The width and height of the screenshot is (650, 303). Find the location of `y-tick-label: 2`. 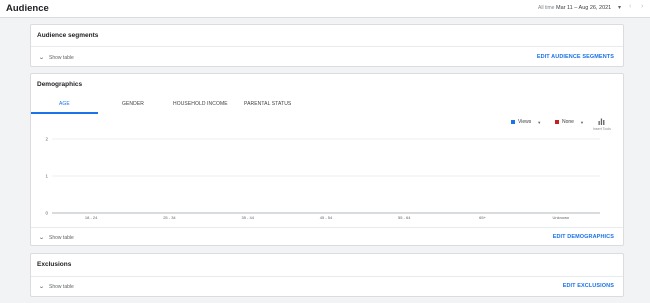

y-tick-label: 2 is located at coordinates (46, 139).